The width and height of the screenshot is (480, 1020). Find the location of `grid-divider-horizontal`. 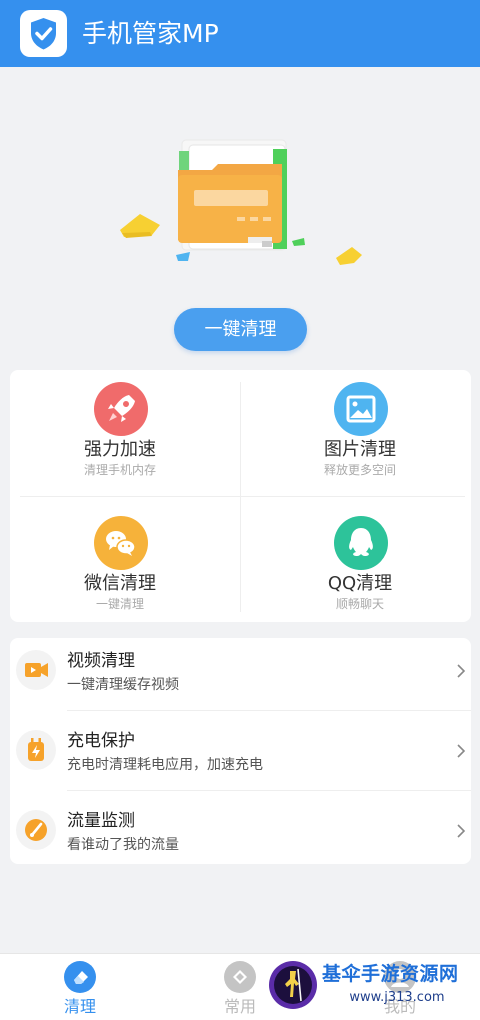

grid-divider-horizontal is located at coordinates (242, 496).